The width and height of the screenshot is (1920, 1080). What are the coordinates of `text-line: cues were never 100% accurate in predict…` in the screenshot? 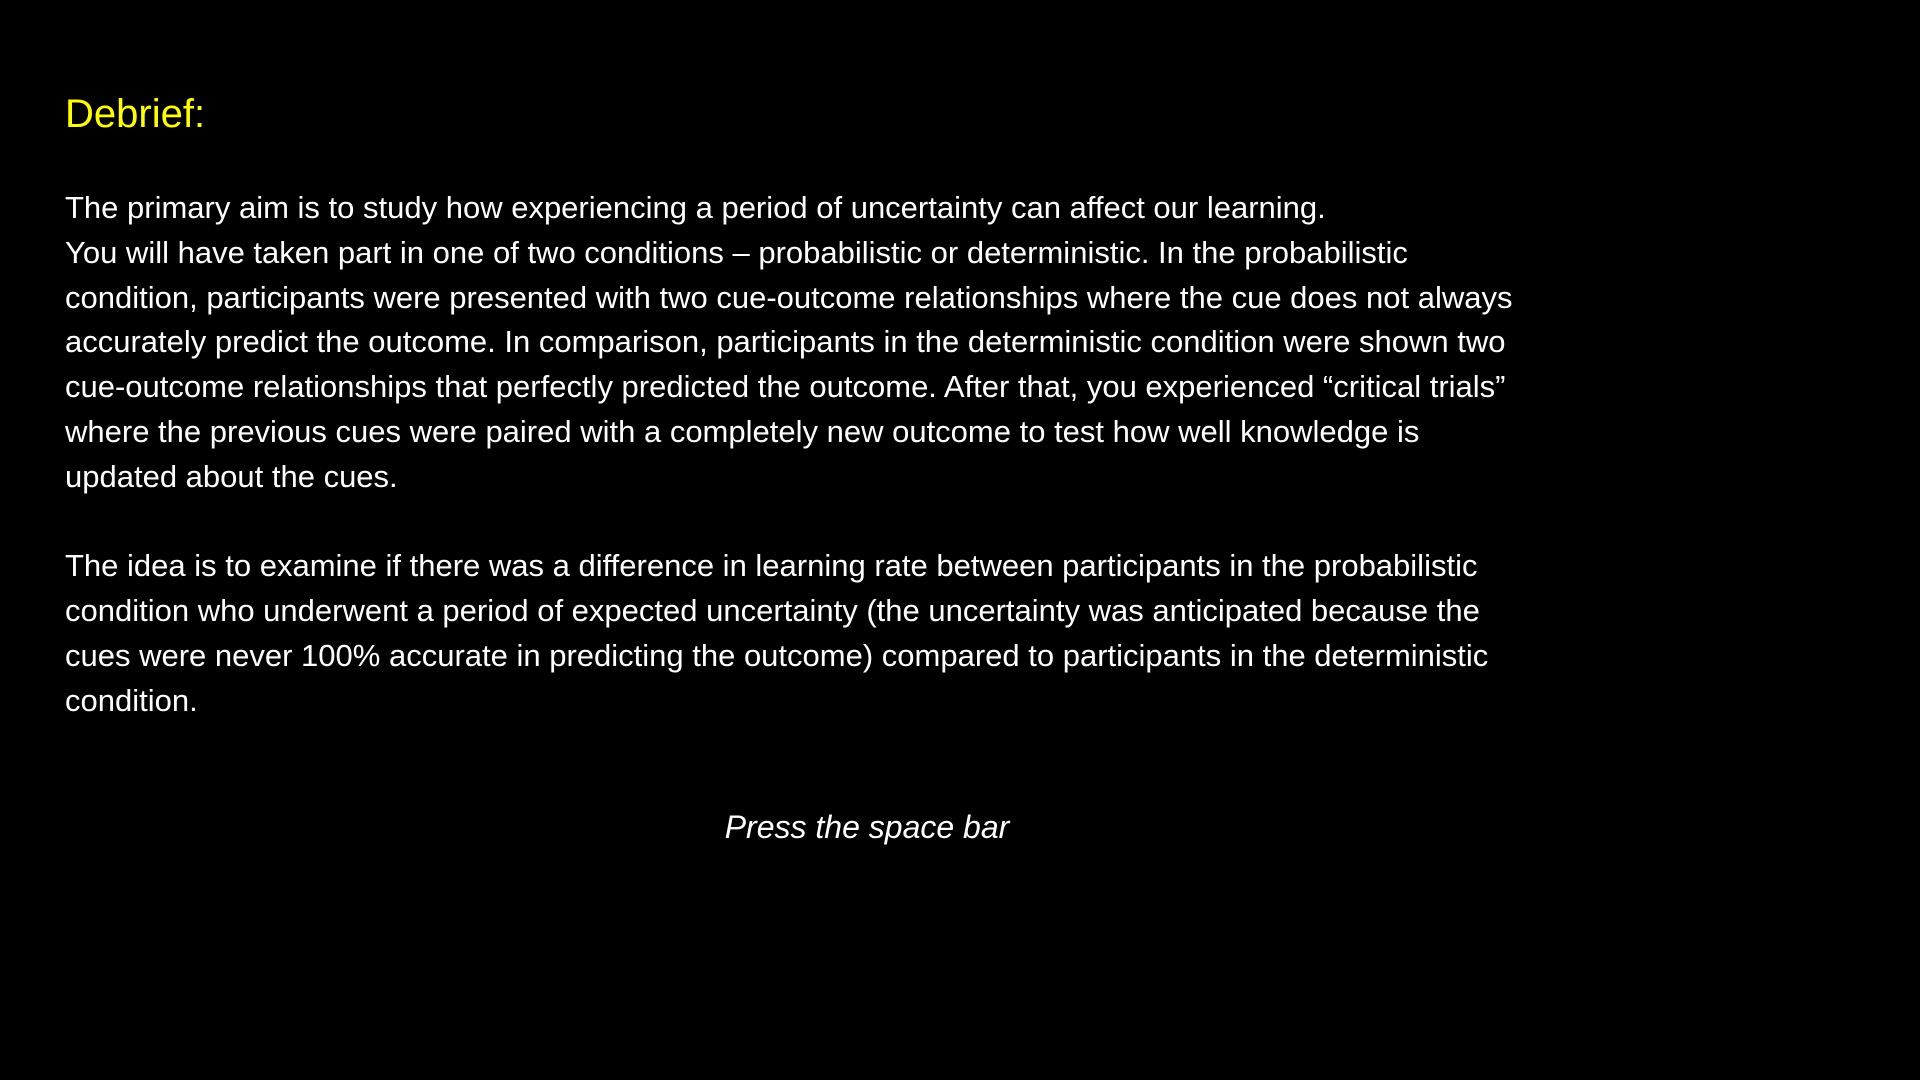 It's located at (777, 655).